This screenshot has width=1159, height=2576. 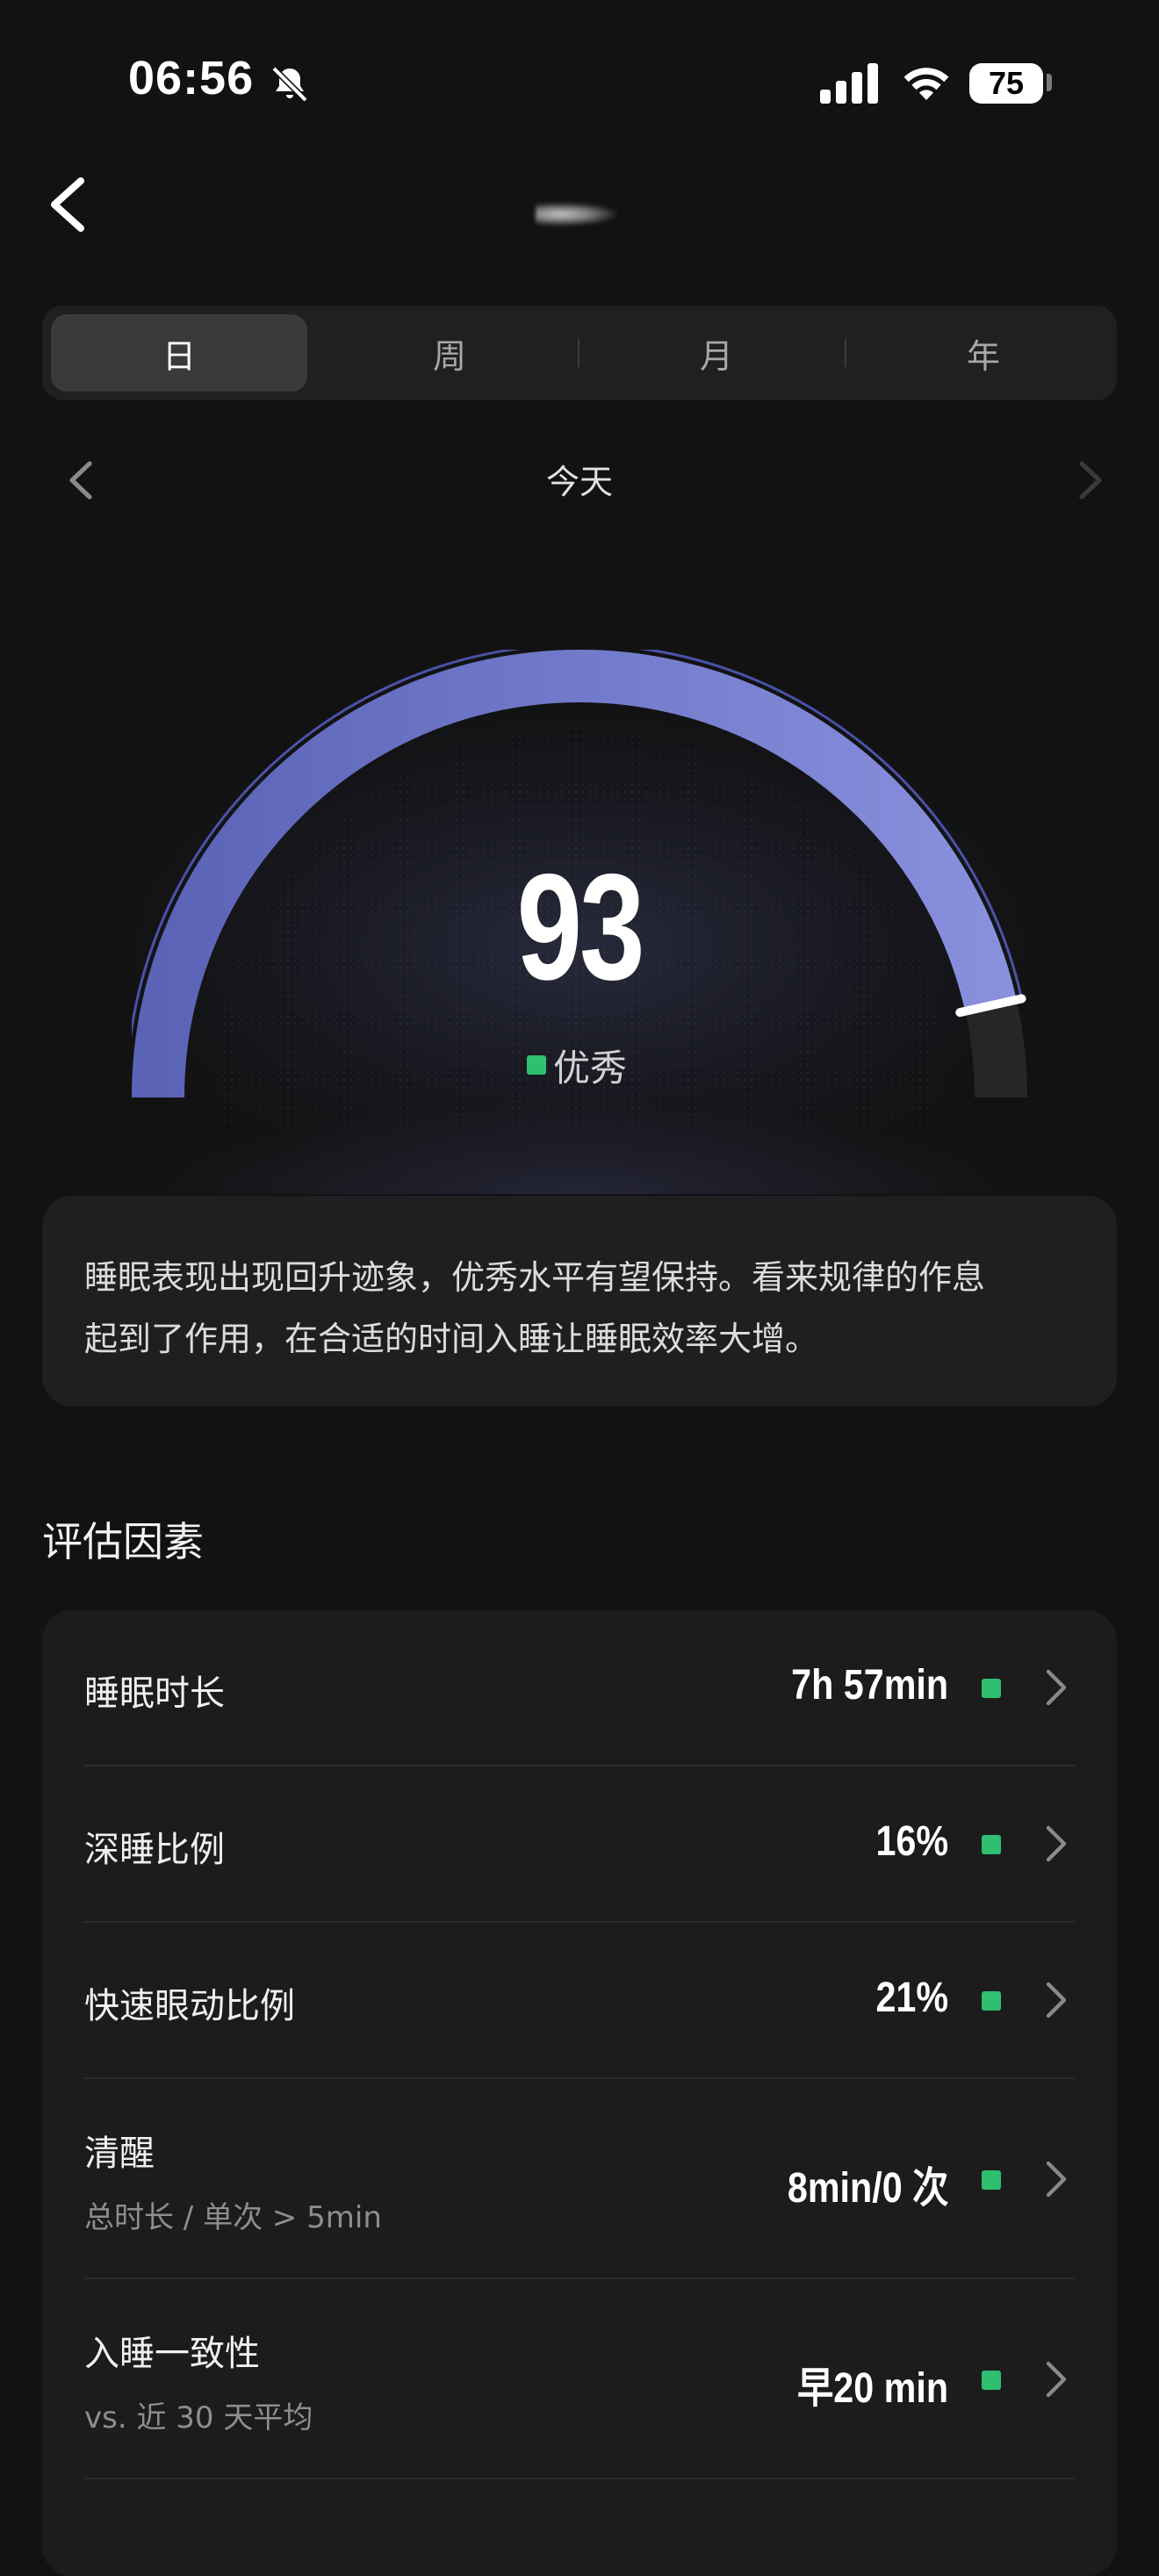 I want to click on battery-indicator: 75, so click(x=1006, y=83).